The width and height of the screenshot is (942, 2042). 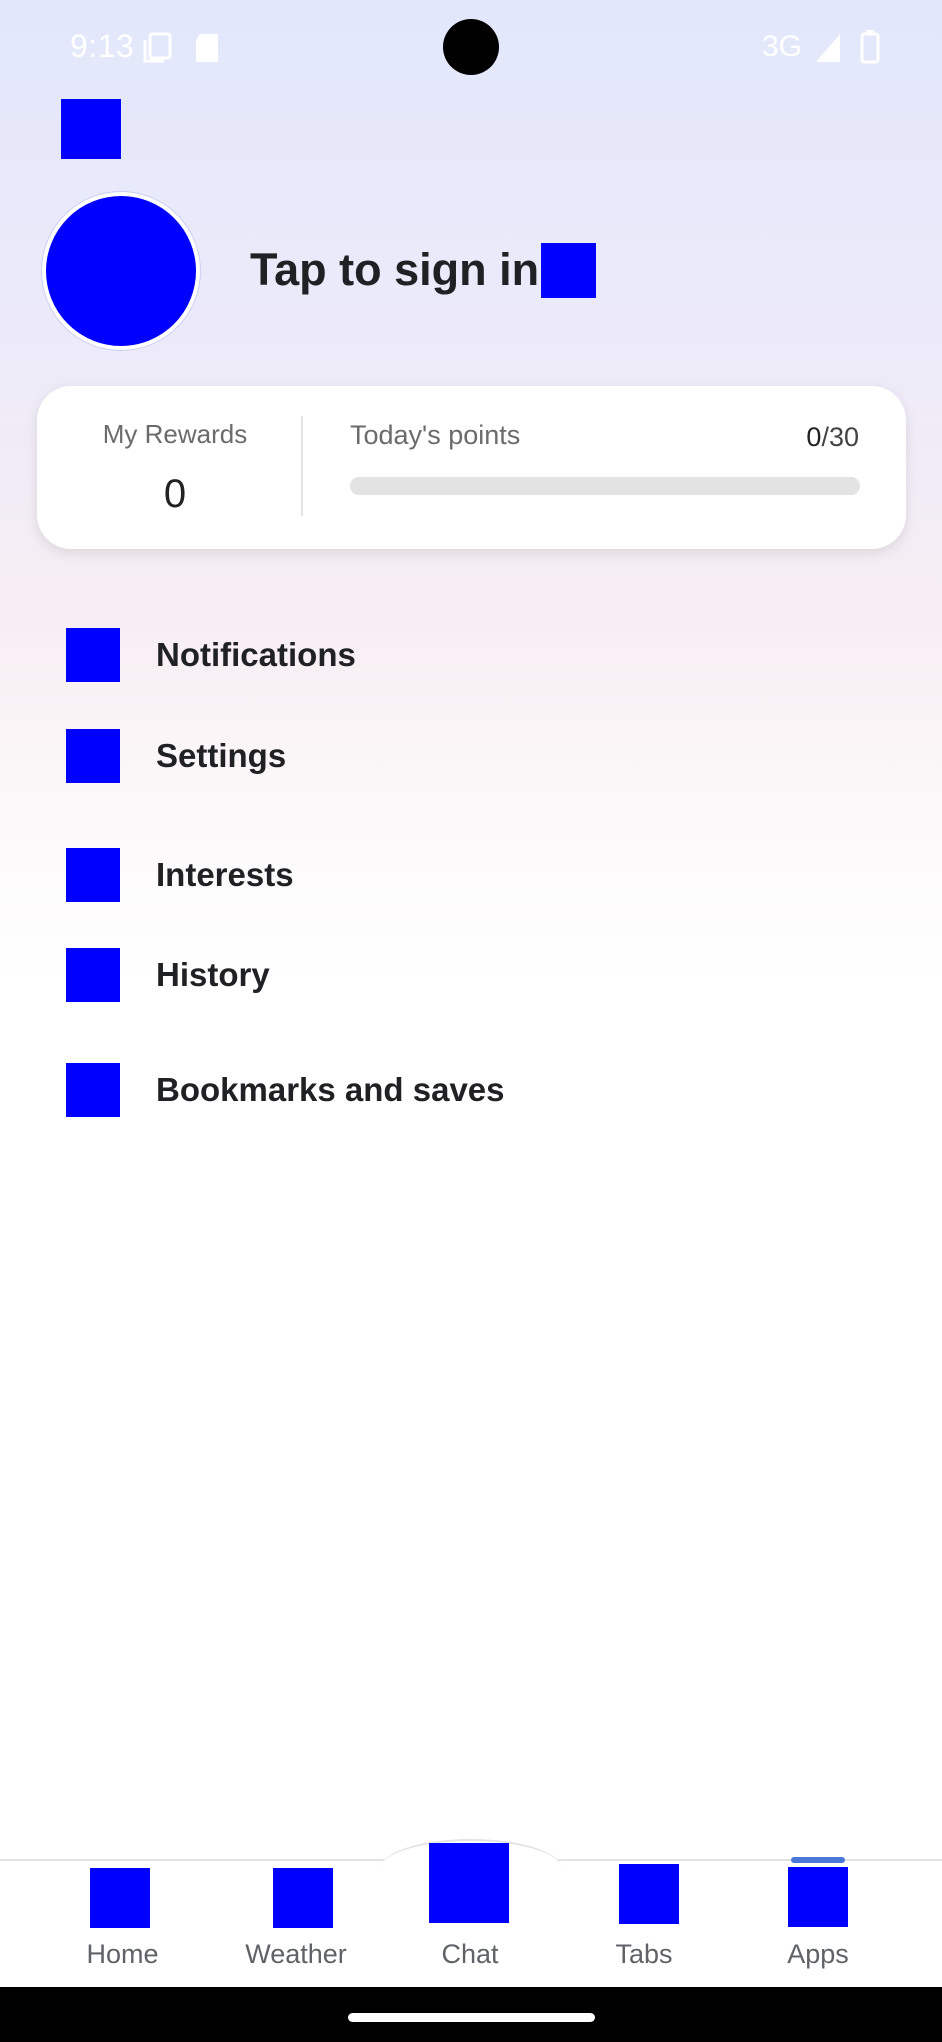 What do you see at coordinates (303, 1898) in the screenshot?
I see `weather-icon` at bounding box center [303, 1898].